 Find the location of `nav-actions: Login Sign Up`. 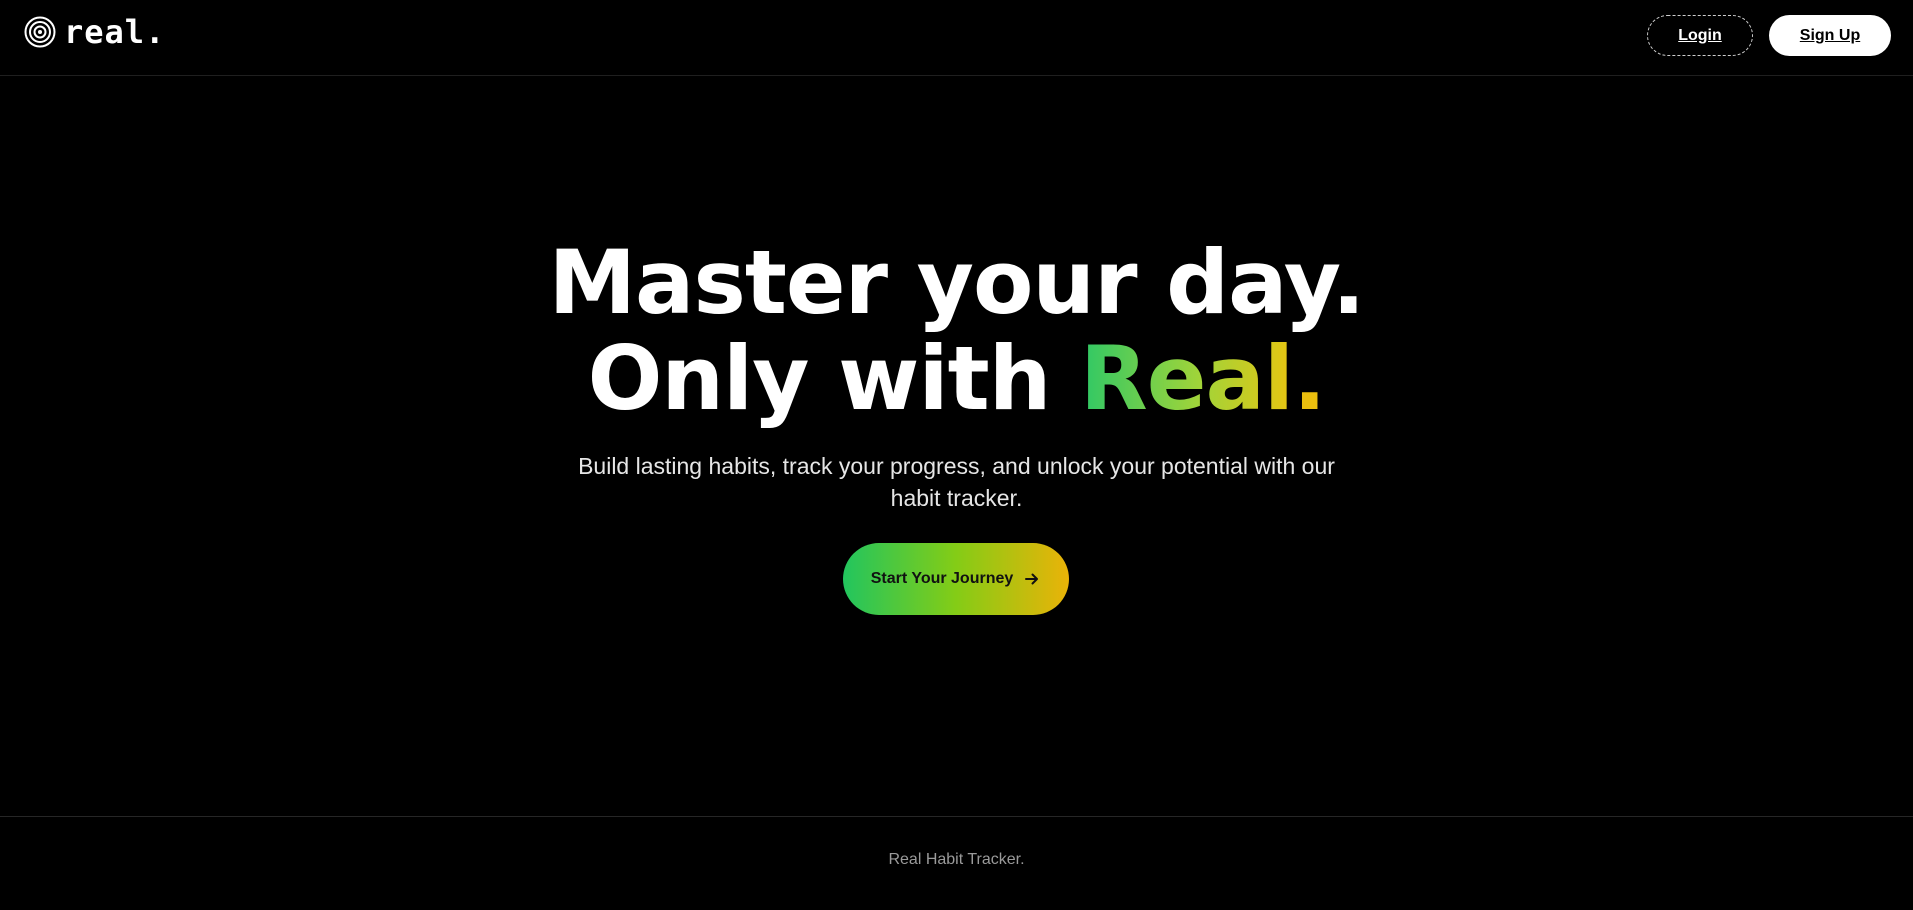

nav-actions: Login Sign Up is located at coordinates (1769, 35).